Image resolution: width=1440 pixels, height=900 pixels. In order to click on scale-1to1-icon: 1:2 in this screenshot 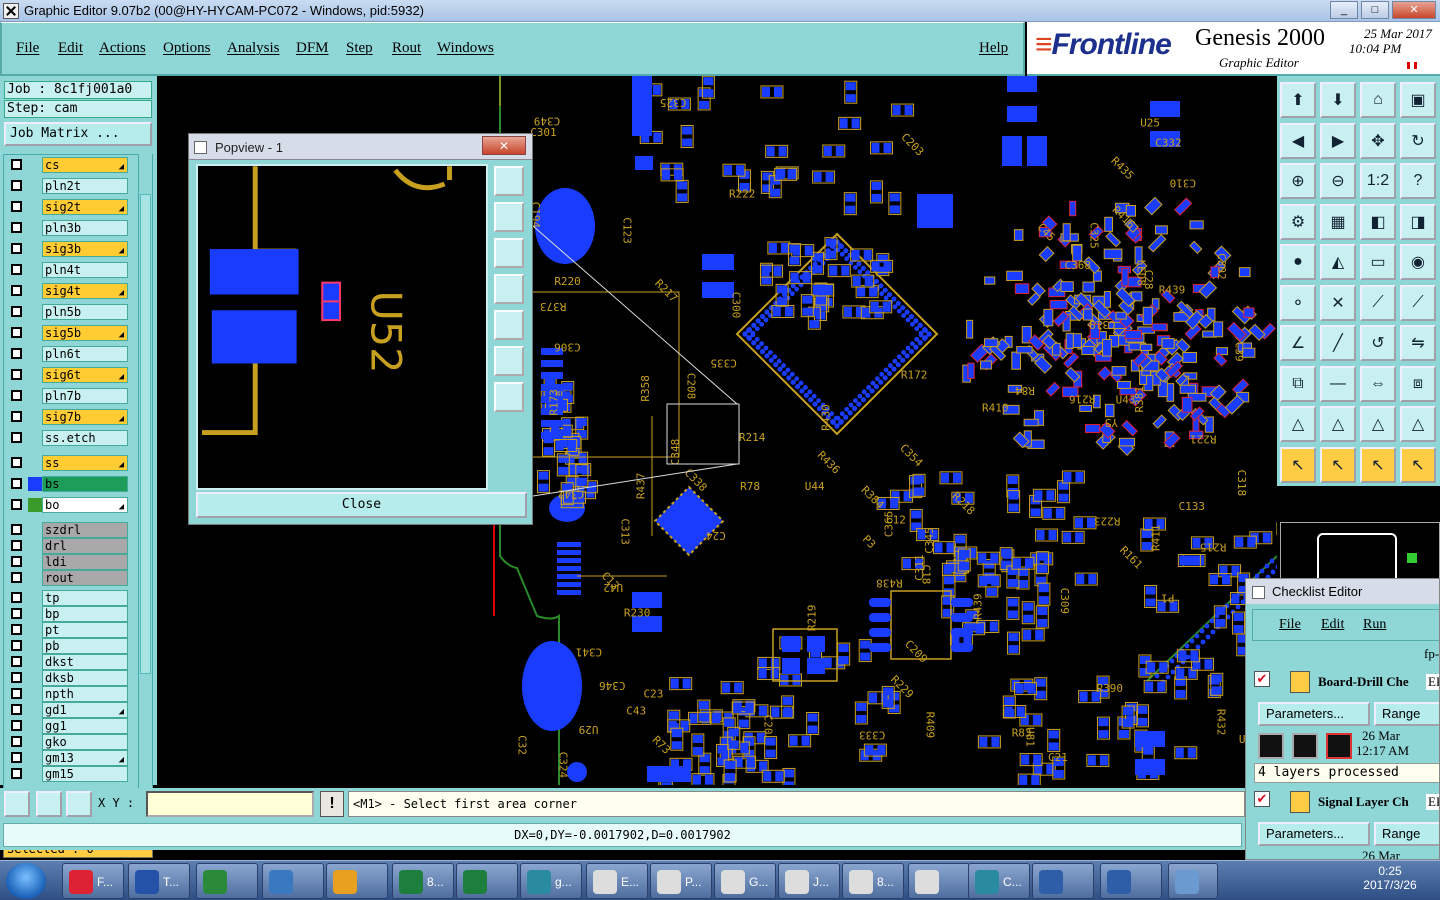, I will do `click(1378, 181)`.